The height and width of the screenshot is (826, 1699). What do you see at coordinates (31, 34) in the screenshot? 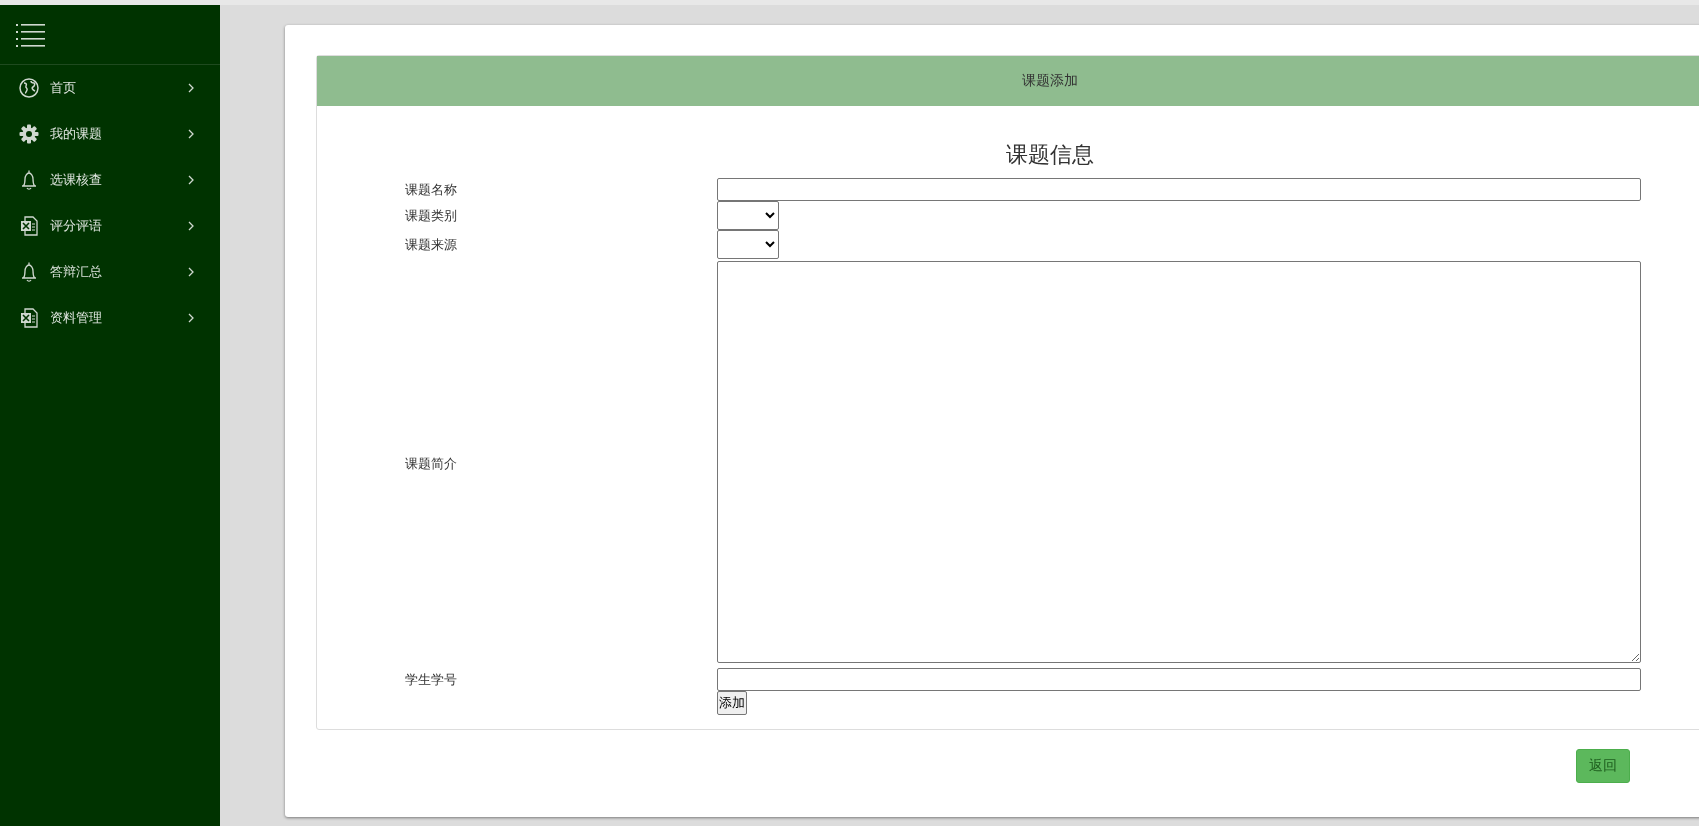
I see `menu-icon` at bounding box center [31, 34].